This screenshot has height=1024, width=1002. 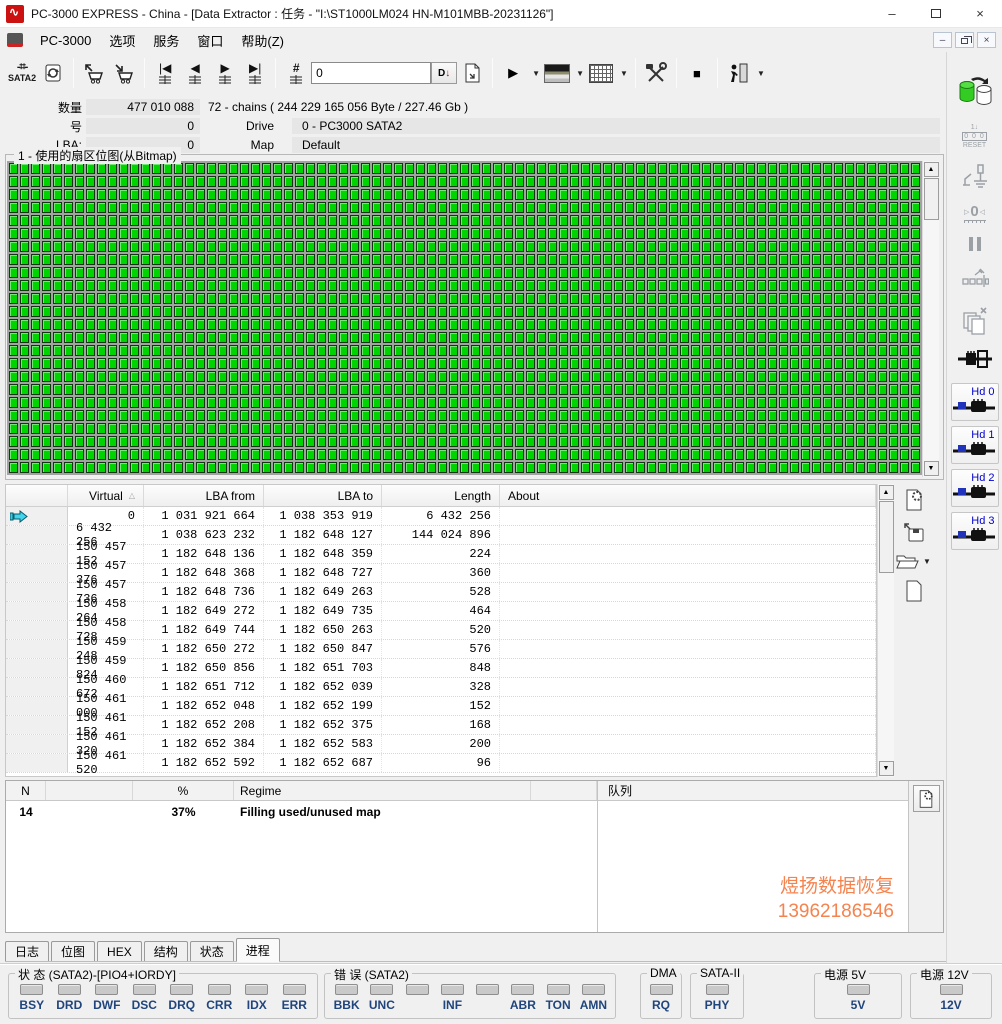 What do you see at coordinates (441, 592) in the screenshot?
I see `table-row: 150 457 736 1 182 648 736 1 182 649 263 528` at bounding box center [441, 592].